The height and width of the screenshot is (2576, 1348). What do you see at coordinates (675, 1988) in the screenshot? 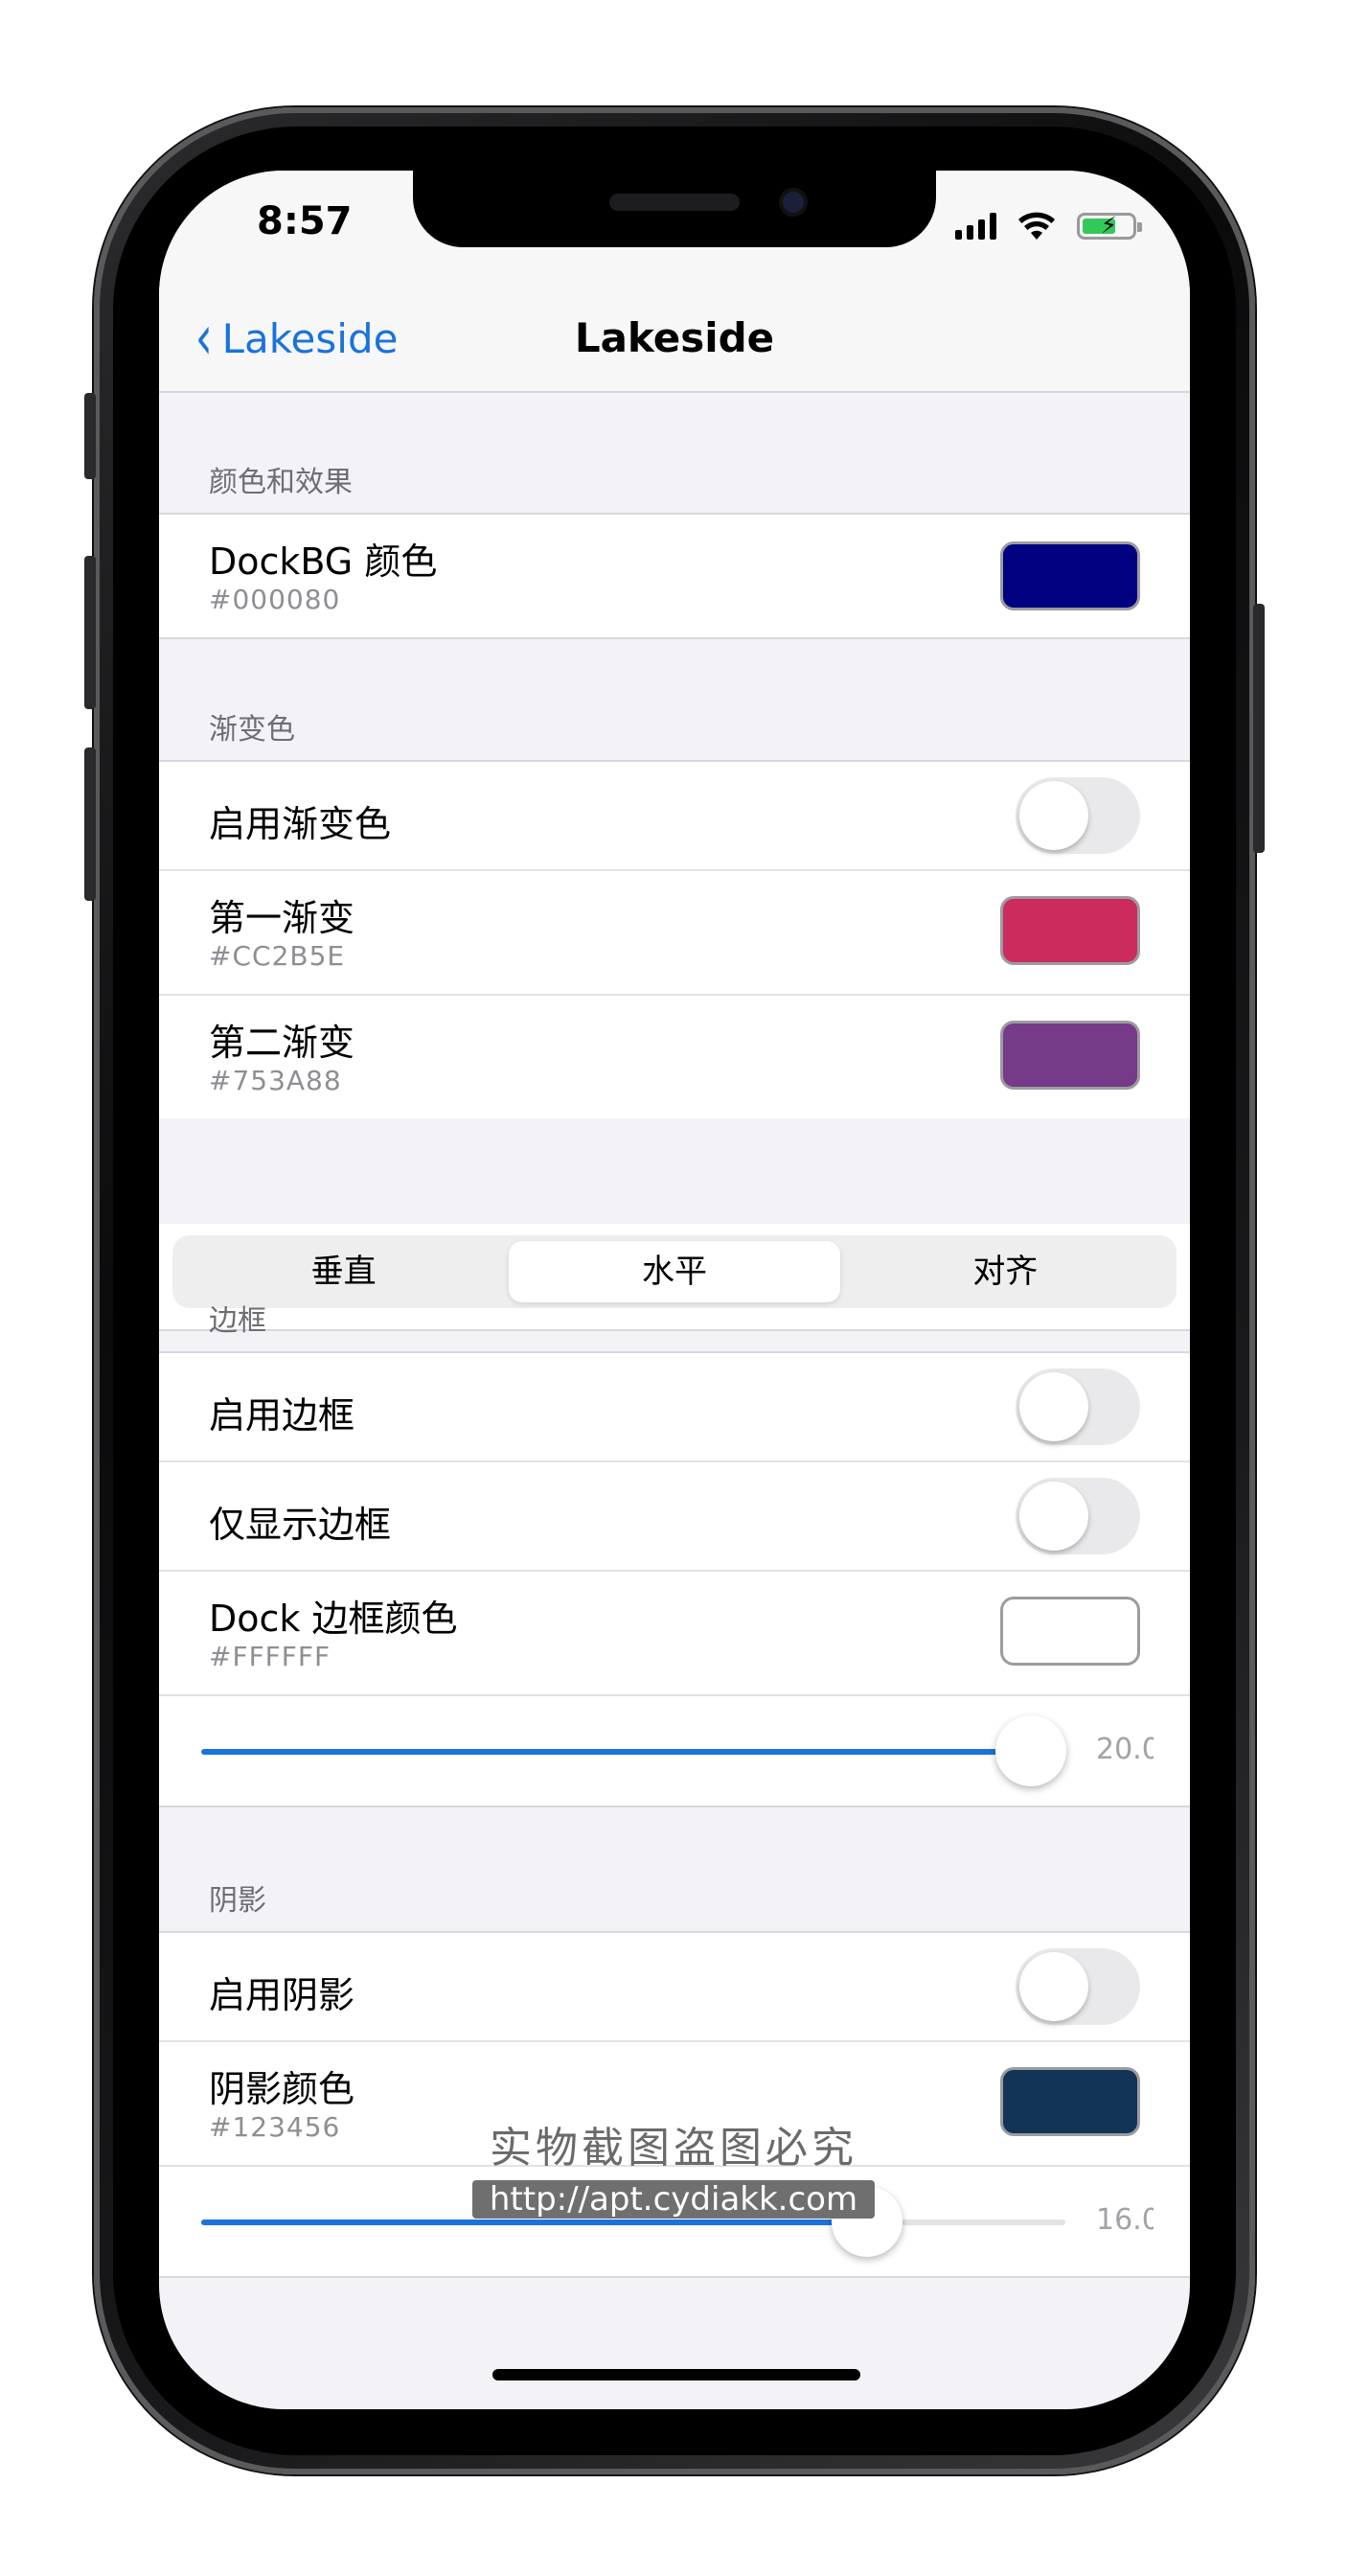
I see `cell-enable-shadow: 启用阴影` at bounding box center [675, 1988].